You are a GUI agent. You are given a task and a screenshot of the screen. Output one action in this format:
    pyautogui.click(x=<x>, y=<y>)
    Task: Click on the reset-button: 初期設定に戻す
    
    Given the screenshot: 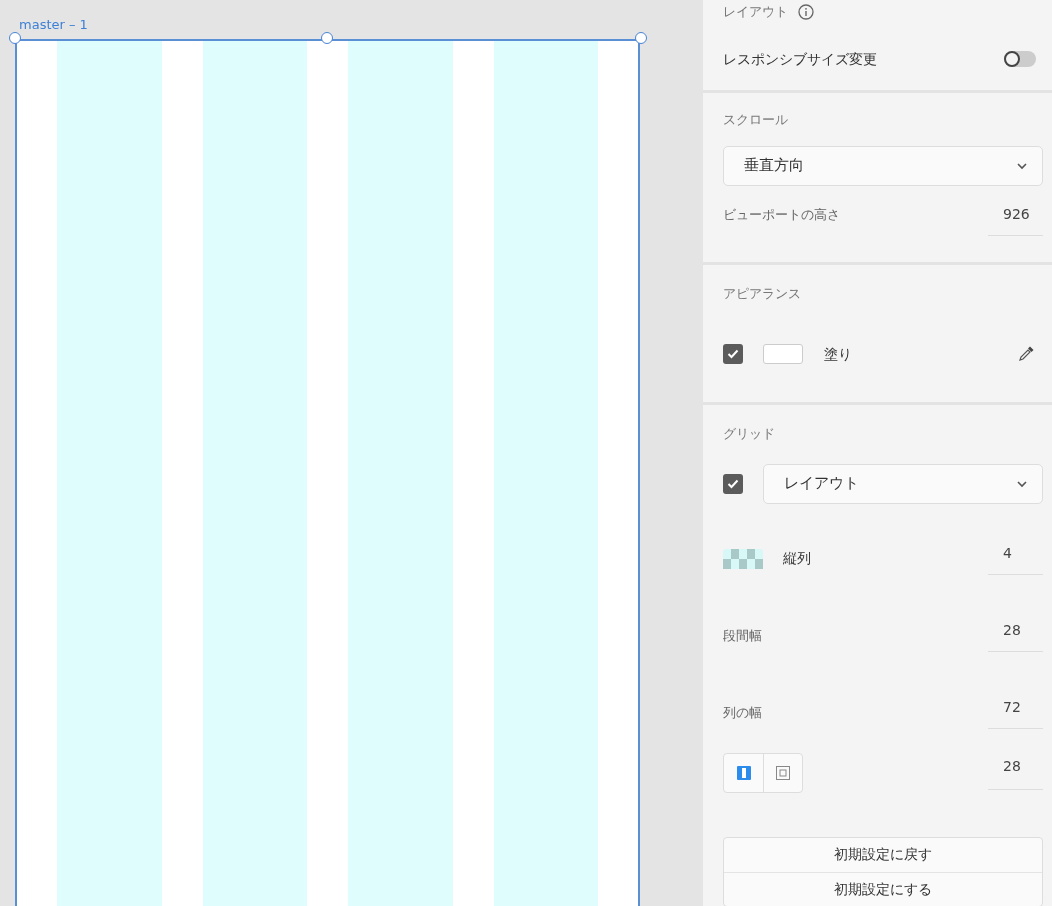 What is the action you would take?
    pyautogui.click(x=883, y=854)
    